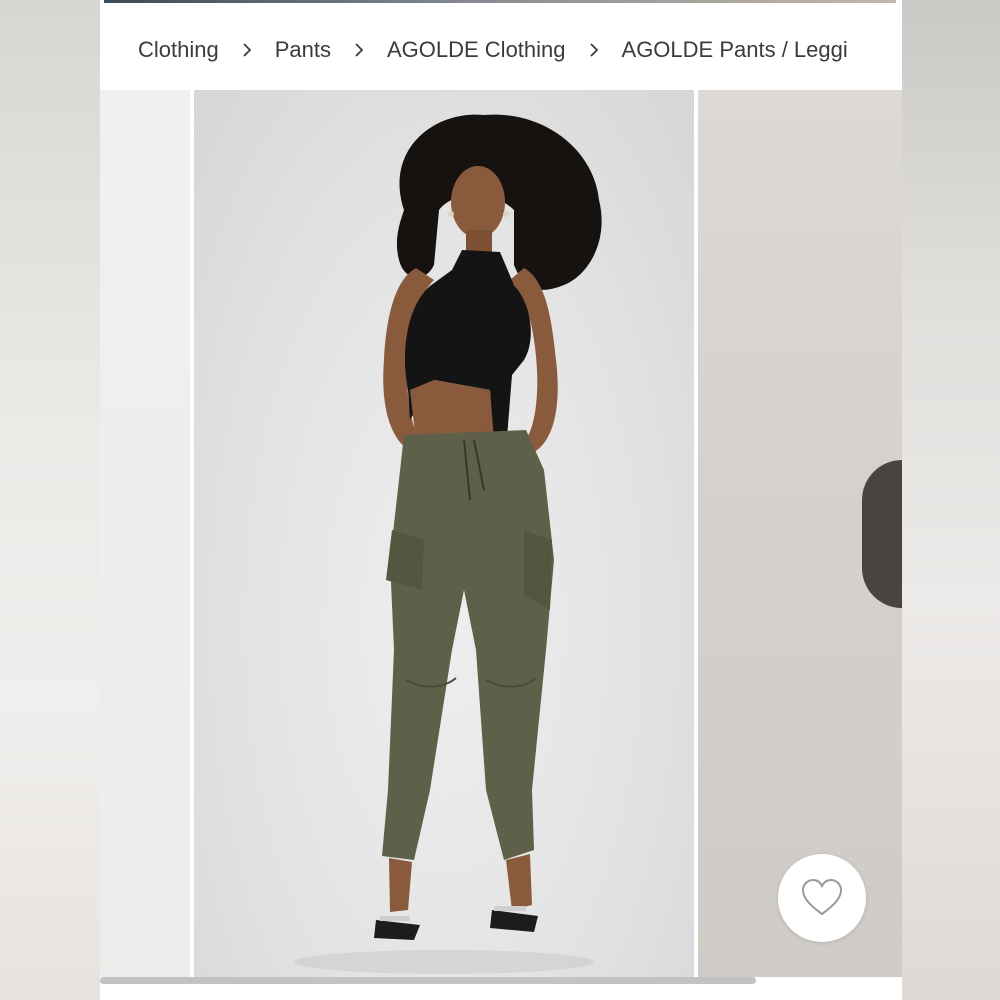 The width and height of the screenshot is (1000, 1000). What do you see at coordinates (476, 50) in the screenshot?
I see `breadcrumb-item-agolde-clothing: AGOLDE Clothing` at bounding box center [476, 50].